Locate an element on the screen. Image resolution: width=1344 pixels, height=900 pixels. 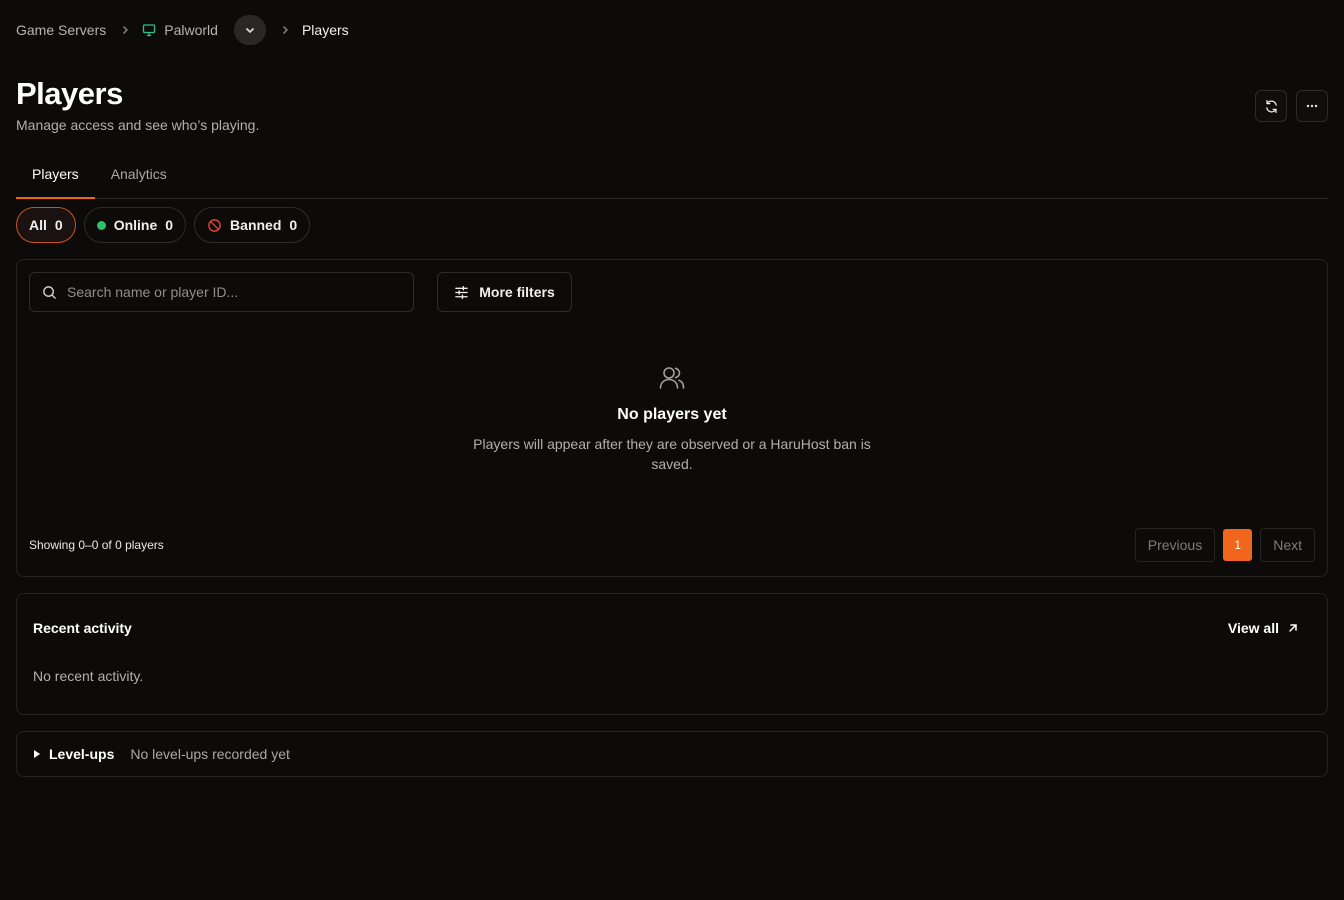
breadcrumb-server: Palworld is located at coordinates (180, 30).